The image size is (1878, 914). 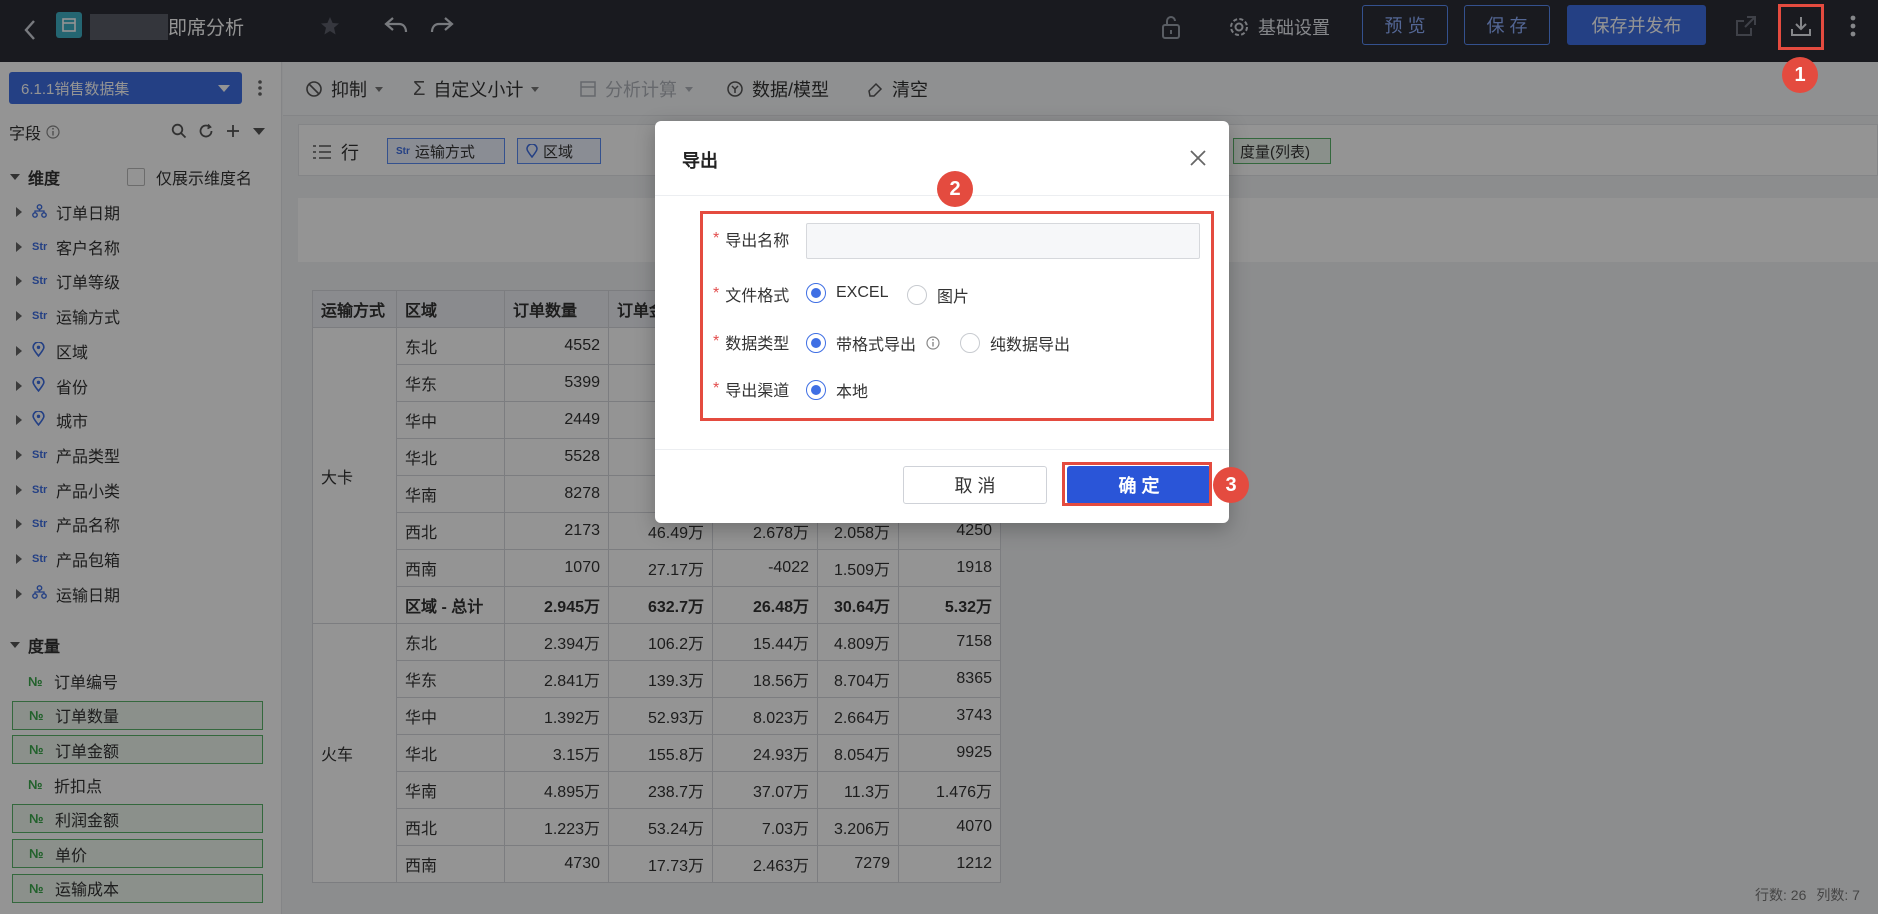 What do you see at coordinates (957, 316) in the screenshot?
I see `annotation-frame-form` at bounding box center [957, 316].